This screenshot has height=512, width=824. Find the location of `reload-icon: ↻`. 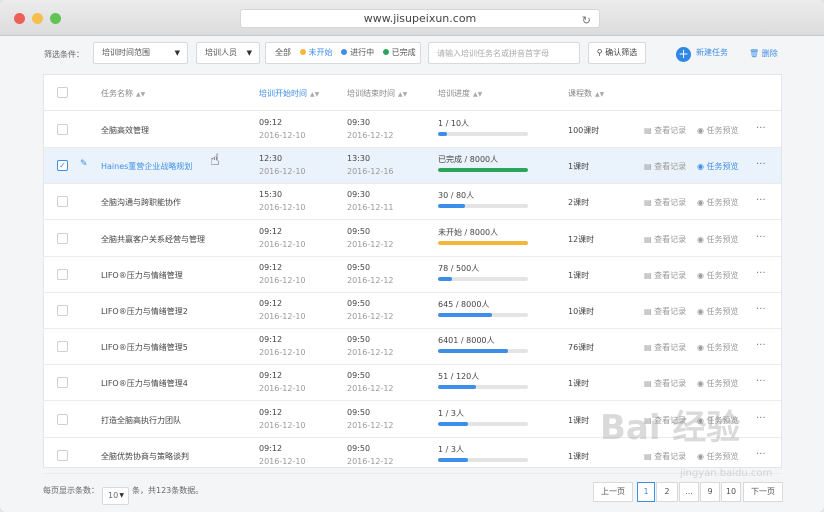

reload-icon: ↻ is located at coordinates (586, 20).